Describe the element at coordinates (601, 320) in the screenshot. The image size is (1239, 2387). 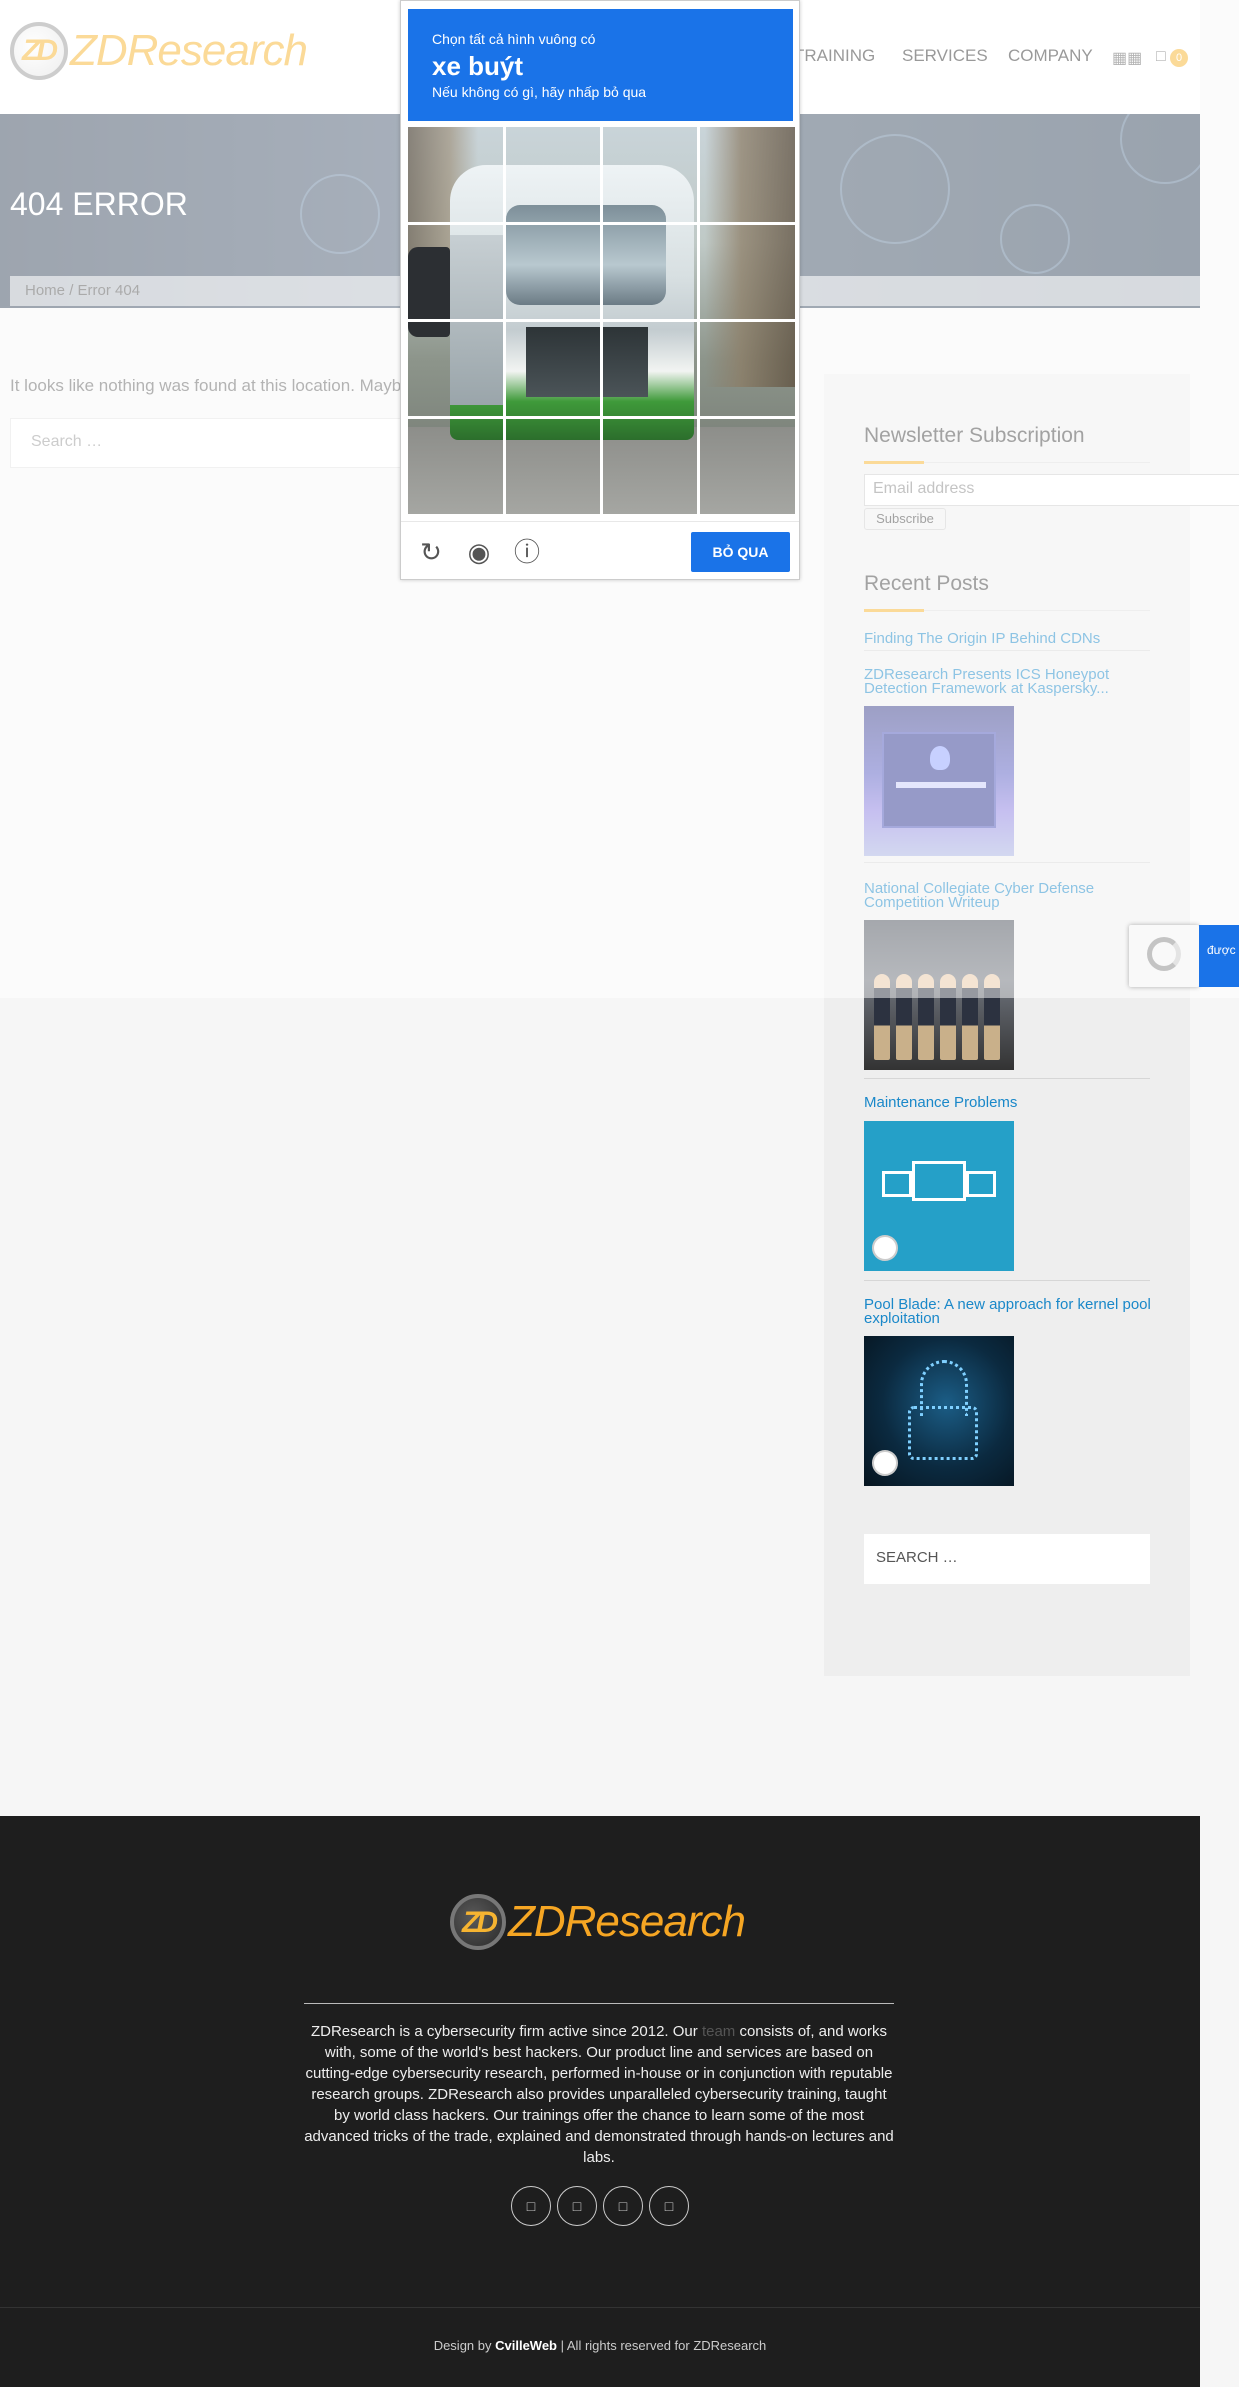
I see `captcha-image-grid` at that location.